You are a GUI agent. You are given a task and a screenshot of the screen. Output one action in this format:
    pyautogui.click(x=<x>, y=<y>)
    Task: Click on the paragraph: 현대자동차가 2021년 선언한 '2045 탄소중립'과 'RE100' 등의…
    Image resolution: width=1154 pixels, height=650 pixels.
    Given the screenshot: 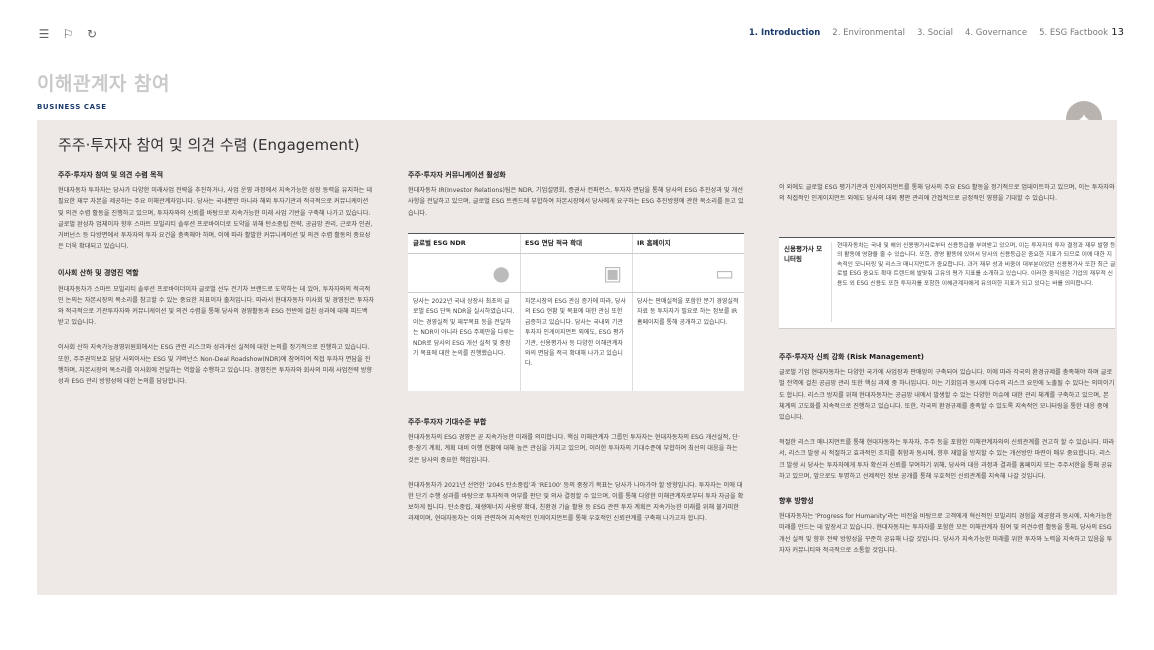 What is the action you would take?
    pyautogui.click(x=576, y=502)
    